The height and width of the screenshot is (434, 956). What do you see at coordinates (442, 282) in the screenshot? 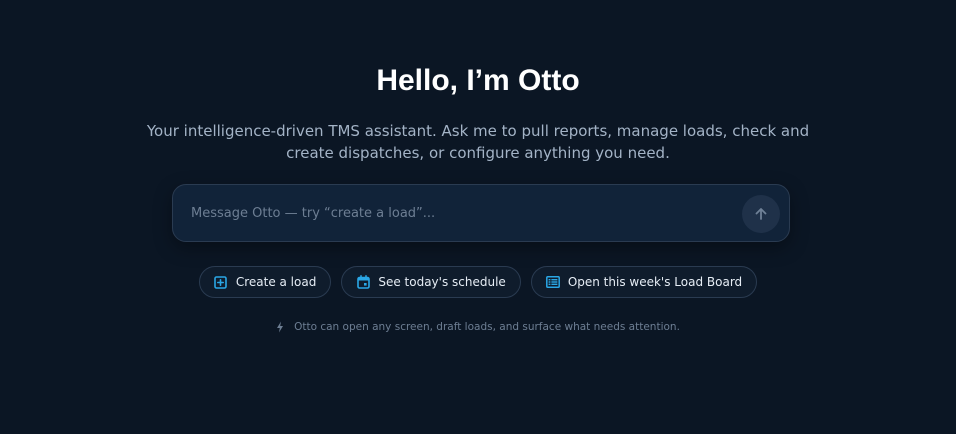
I see `todays-schedule-label: See today's schedule` at bounding box center [442, 282].